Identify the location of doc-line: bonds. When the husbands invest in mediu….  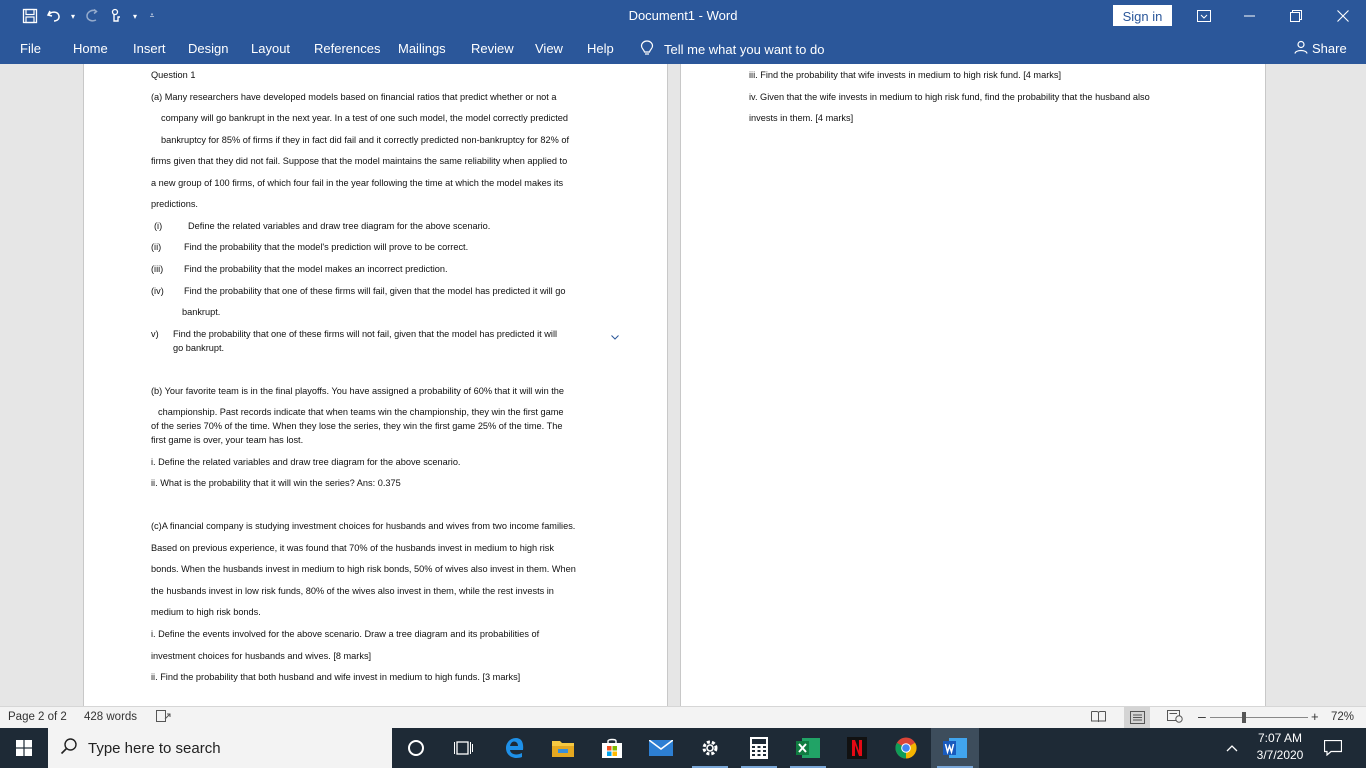
(363, 569).